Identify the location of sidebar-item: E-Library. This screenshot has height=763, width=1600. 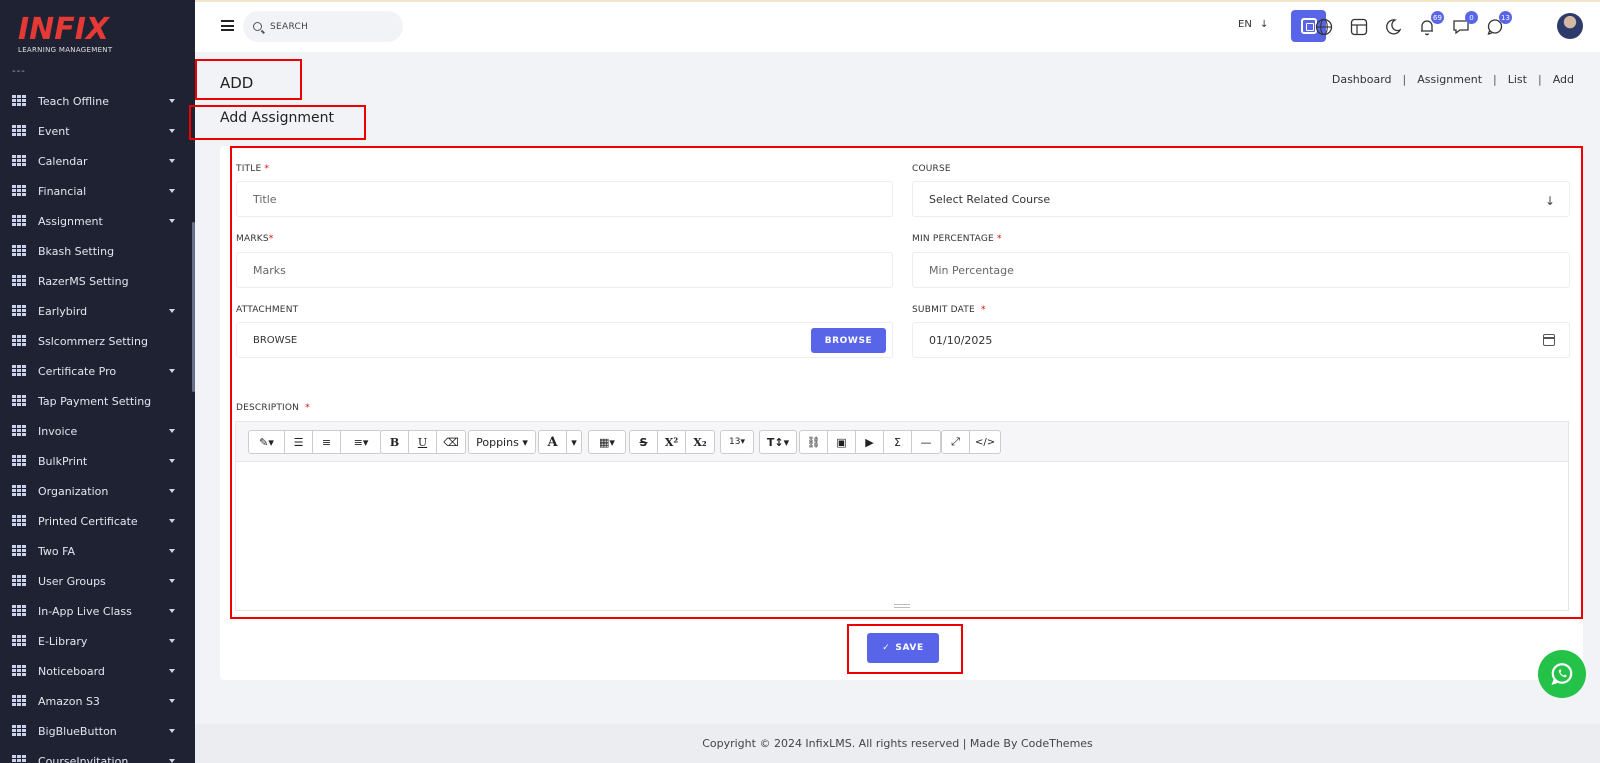
(97, 641).